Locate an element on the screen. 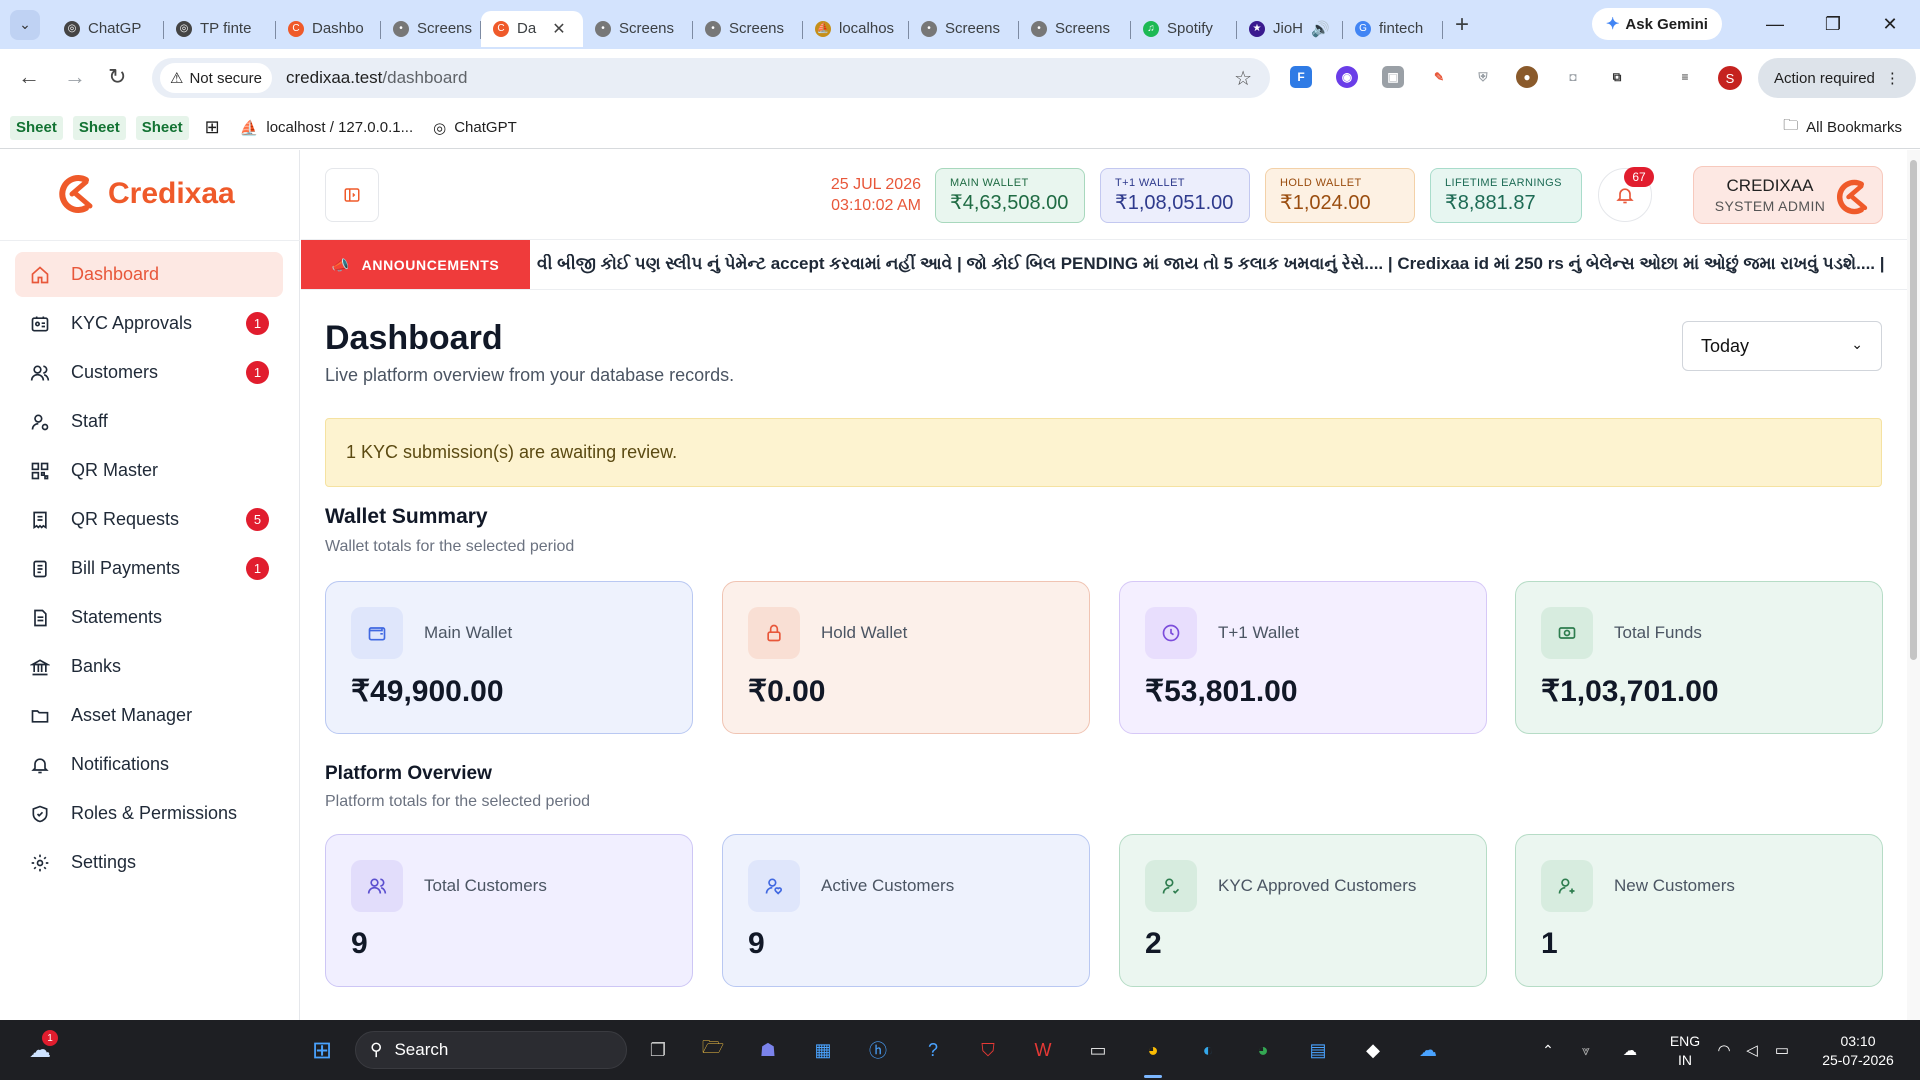 This screenshot has height=1080, width=1920. omnibox: ⚠ Not secure credixaa.test/dashboard ☆ is located at coordinates (711, 78).